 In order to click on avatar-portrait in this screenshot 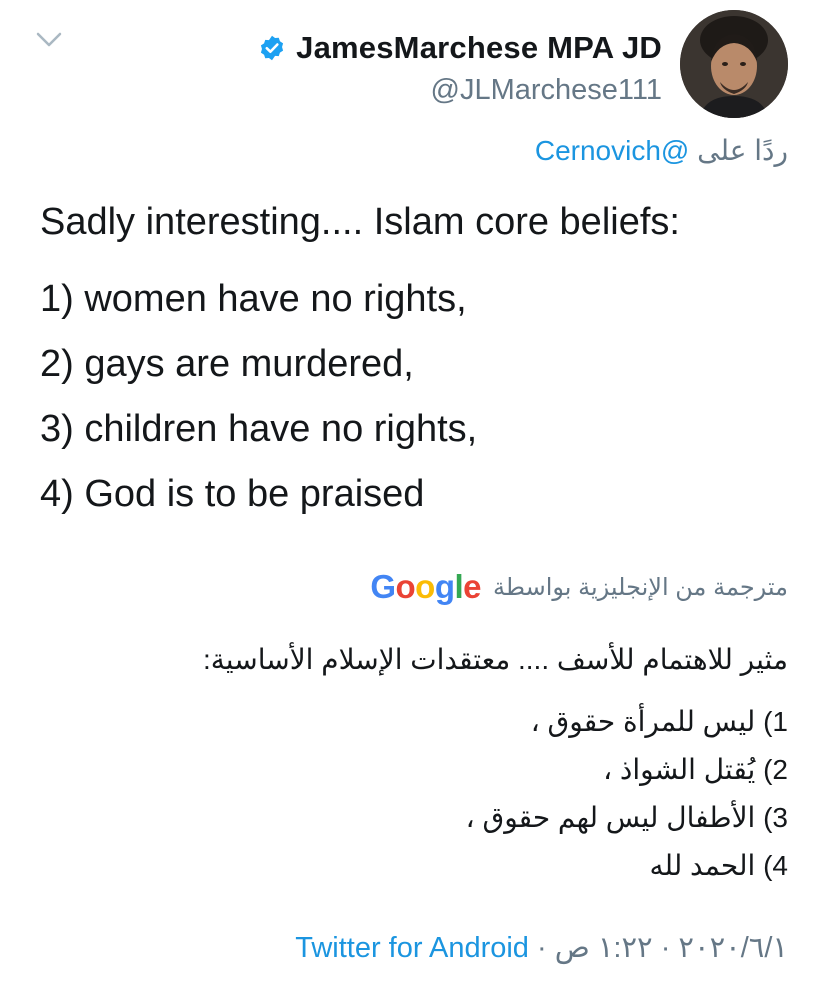, I will do `click(734, 64)`.